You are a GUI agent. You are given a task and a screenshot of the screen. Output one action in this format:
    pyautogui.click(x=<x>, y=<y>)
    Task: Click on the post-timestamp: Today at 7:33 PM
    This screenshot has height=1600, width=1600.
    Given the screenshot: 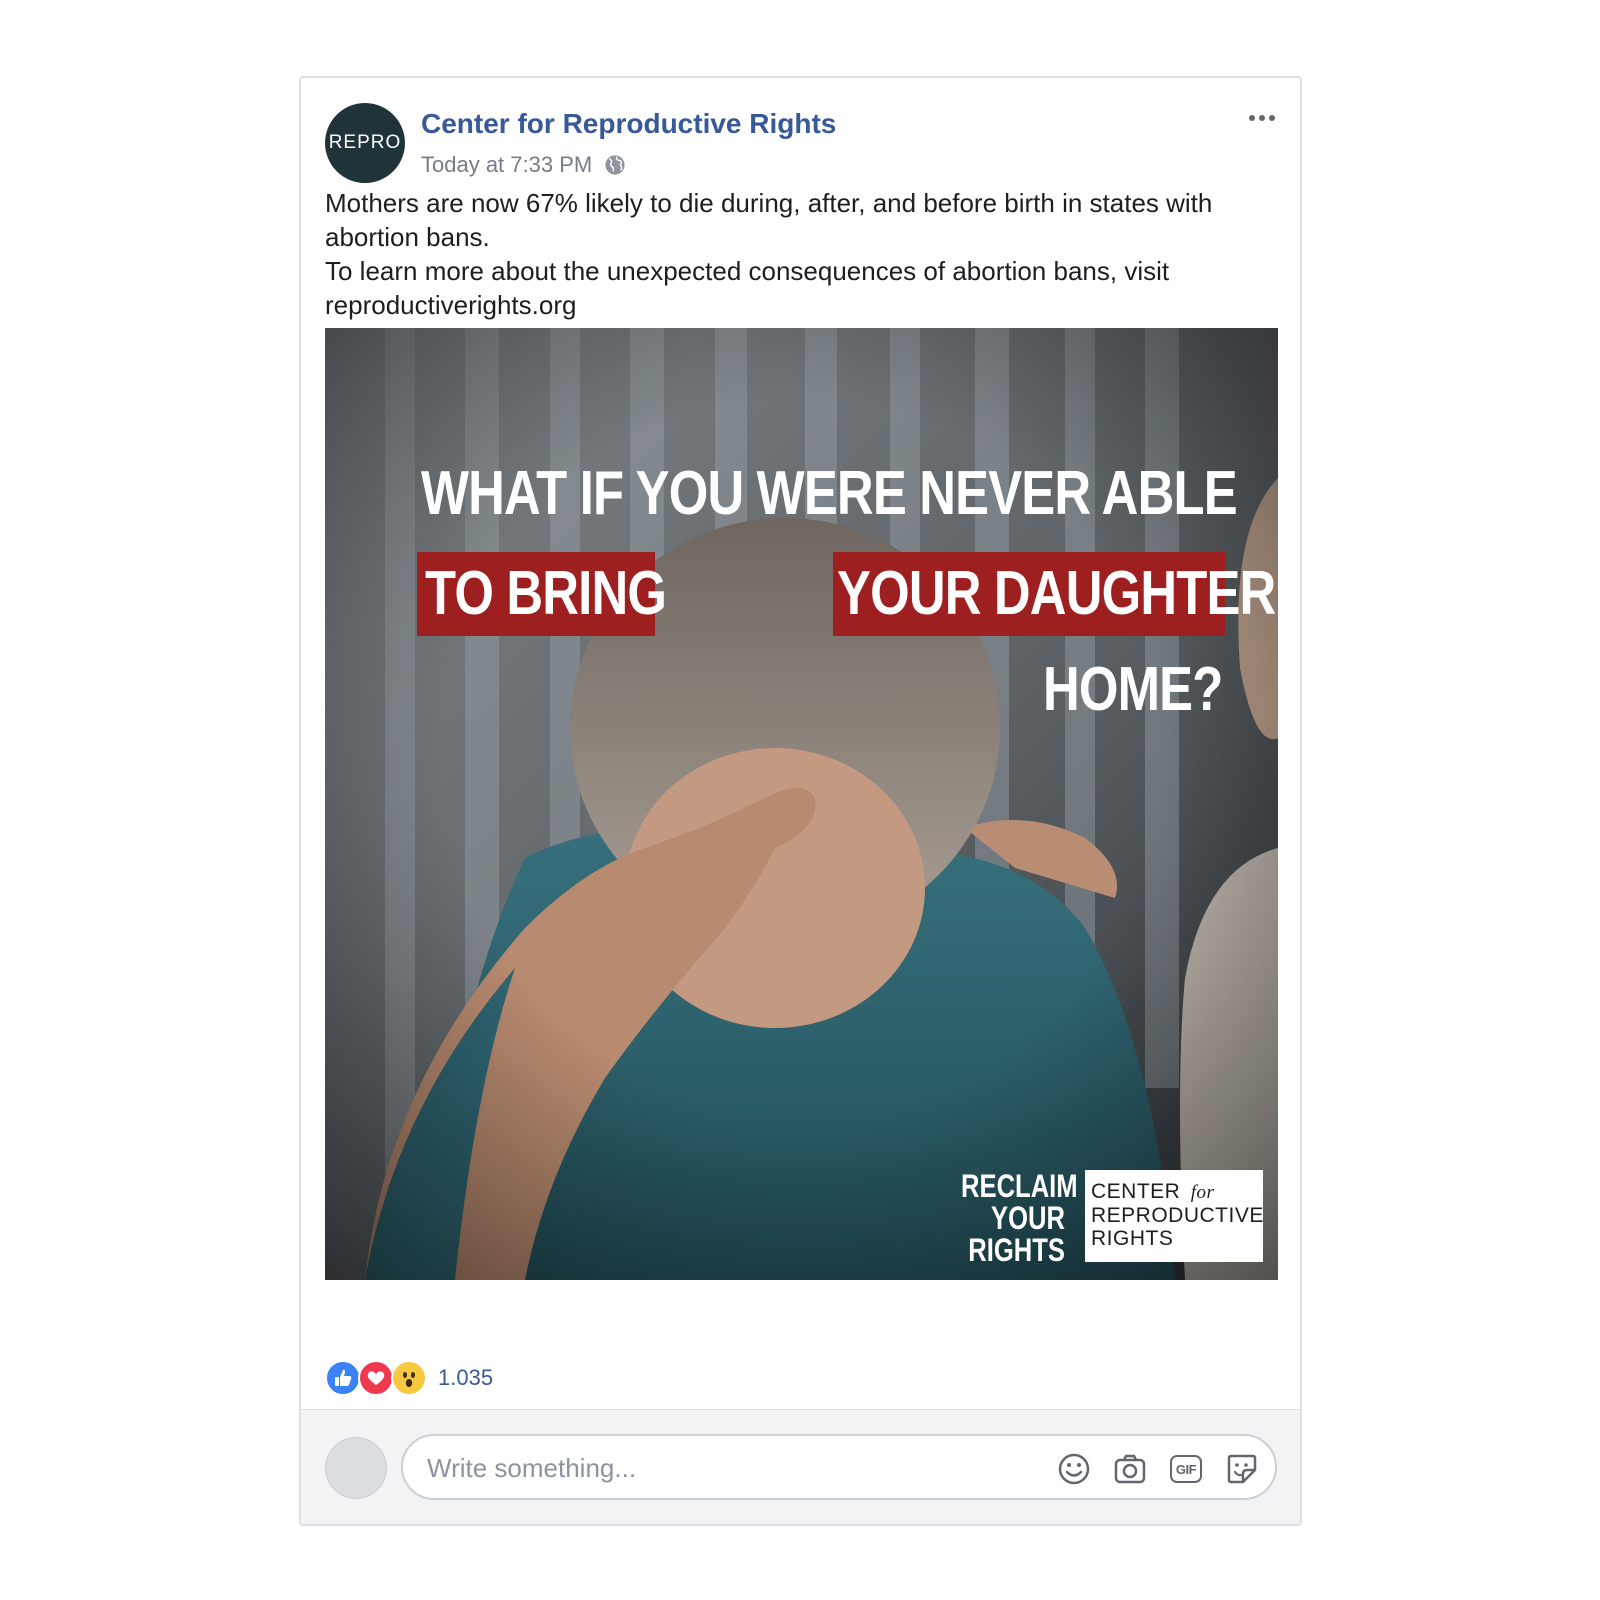 What is the action you would take?
    pyautogui.click(x=506, y=165)
    